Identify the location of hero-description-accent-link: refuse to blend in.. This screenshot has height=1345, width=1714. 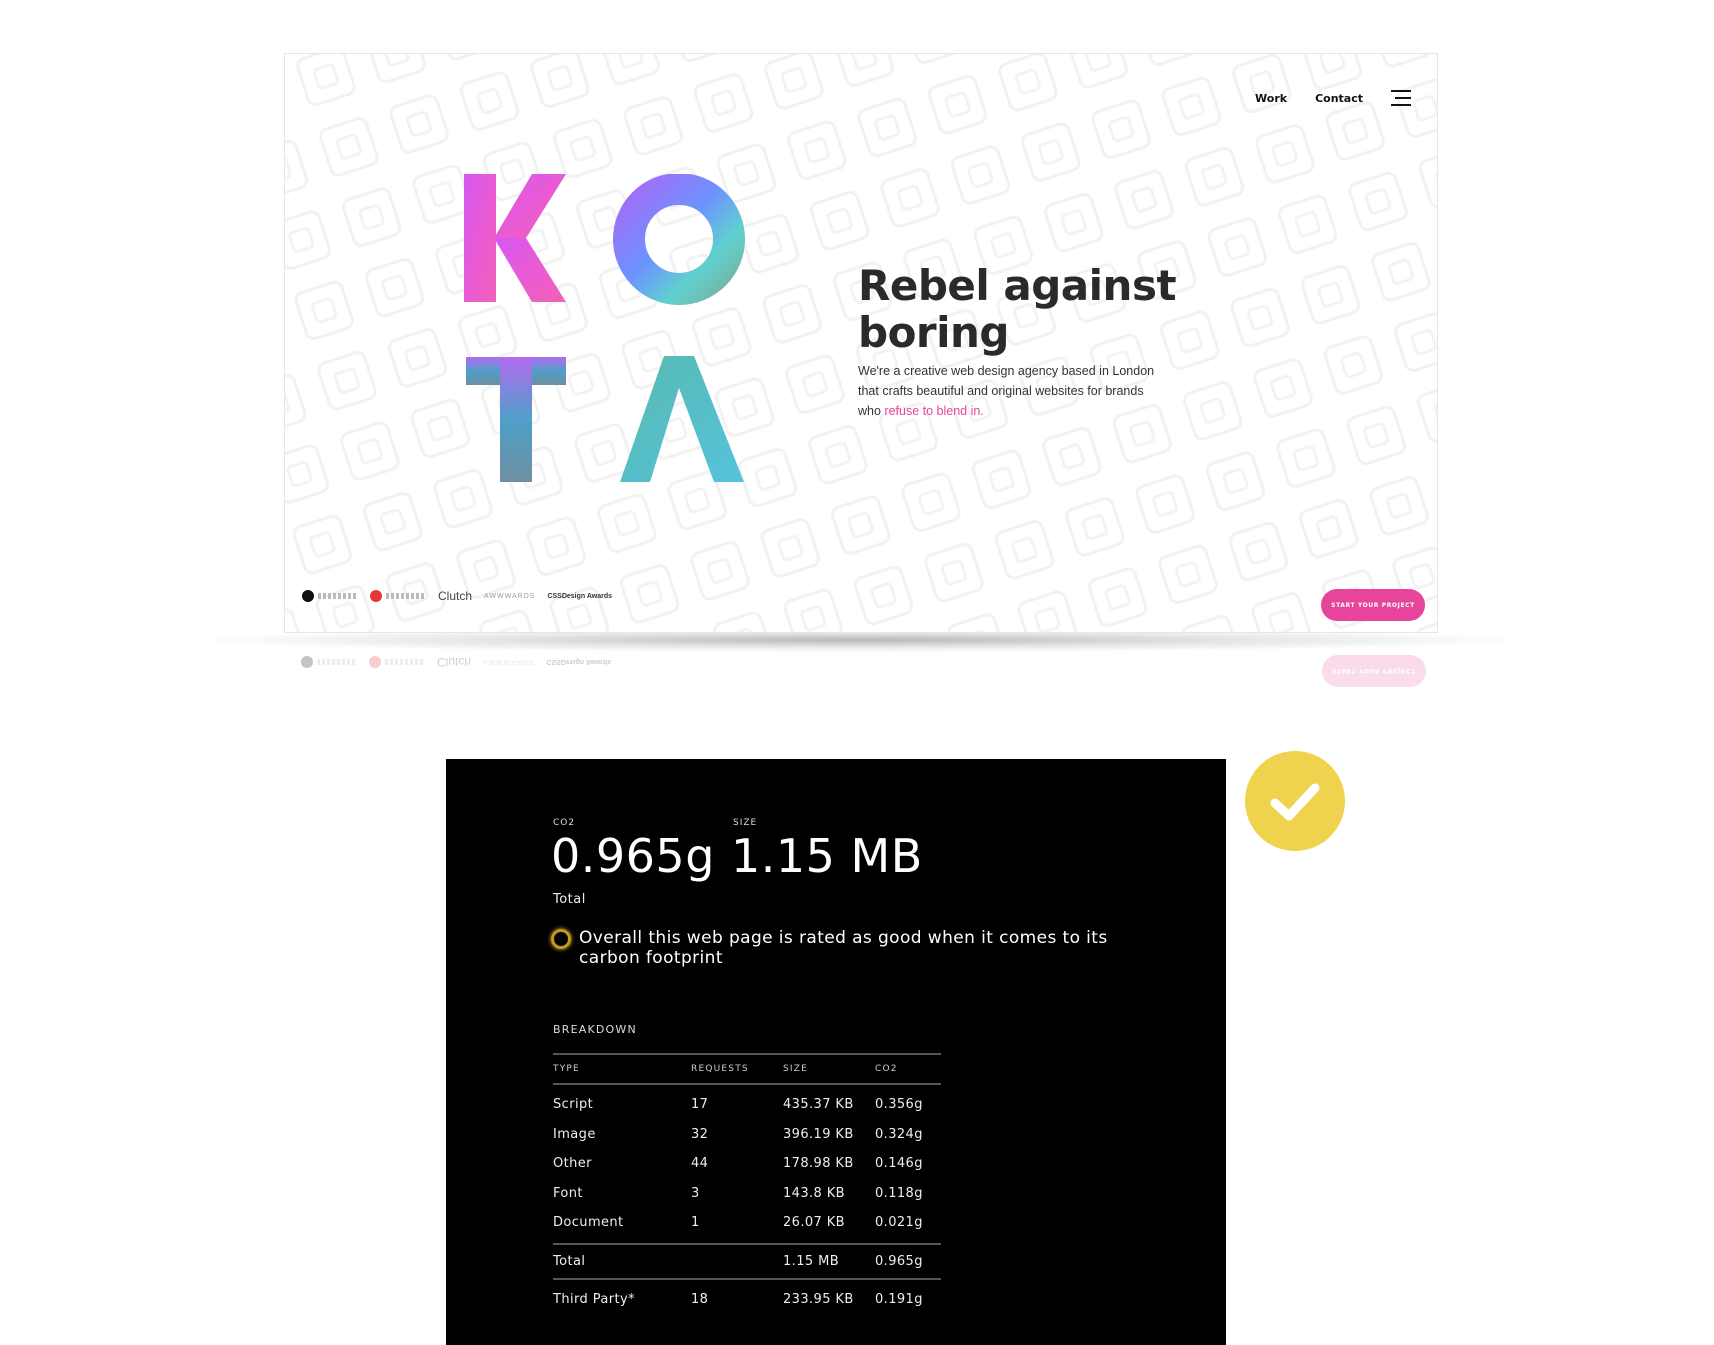
(933, 411).